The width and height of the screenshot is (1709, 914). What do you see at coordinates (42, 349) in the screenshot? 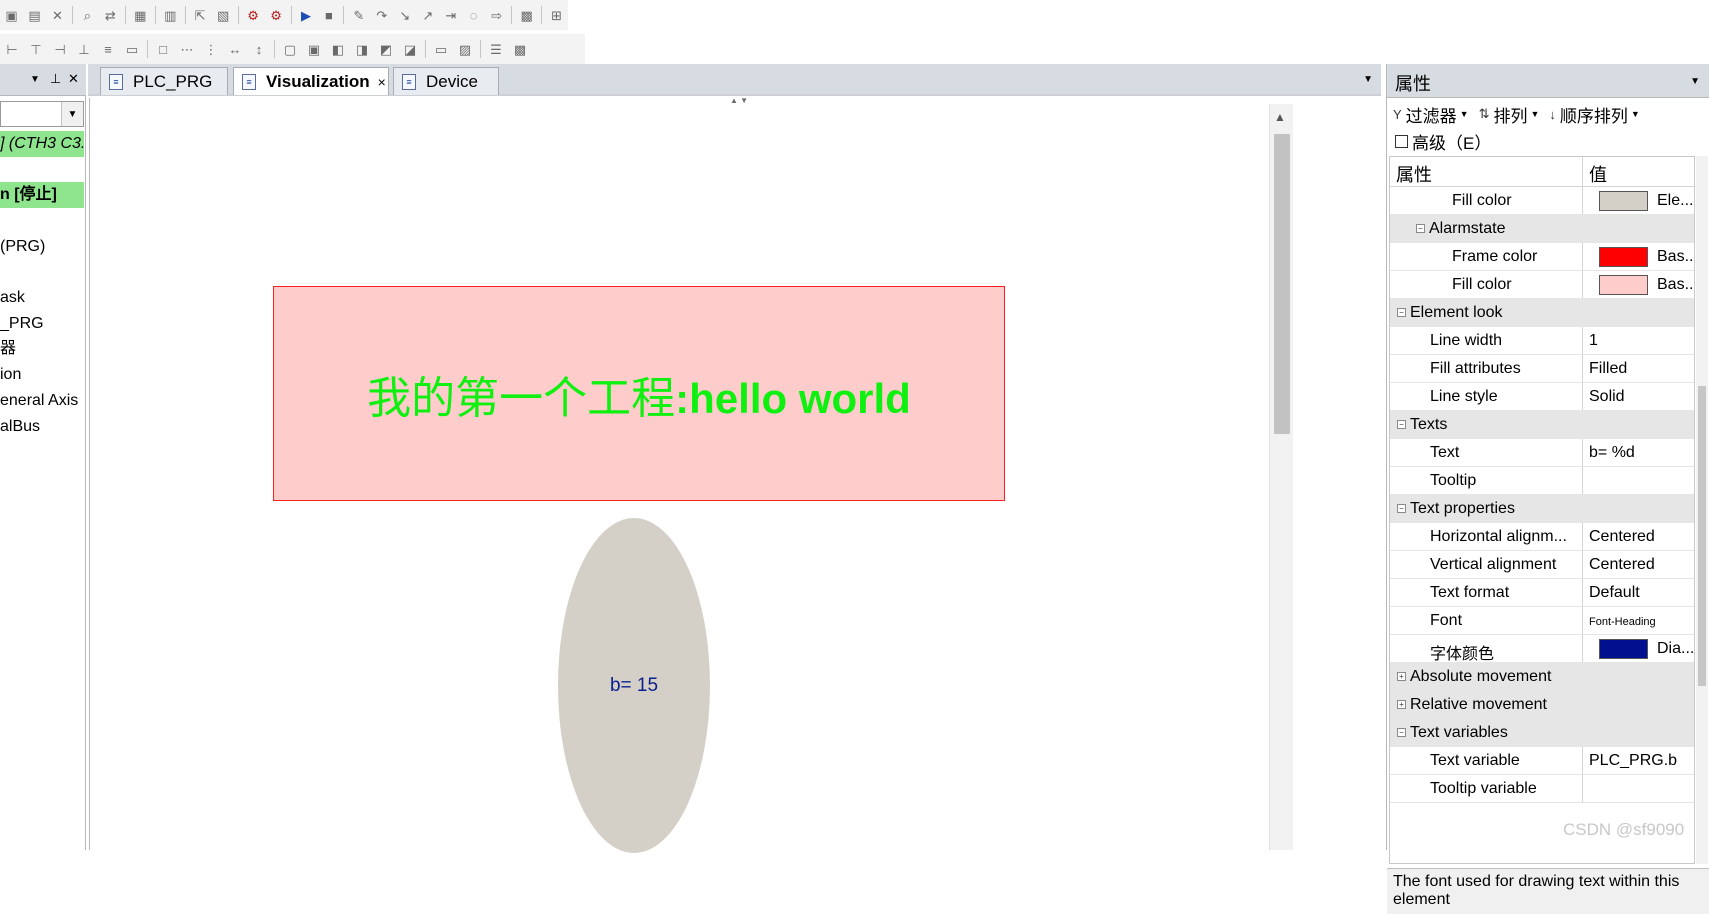
I see `tree-item: 器` at bounding box center [42, 349].